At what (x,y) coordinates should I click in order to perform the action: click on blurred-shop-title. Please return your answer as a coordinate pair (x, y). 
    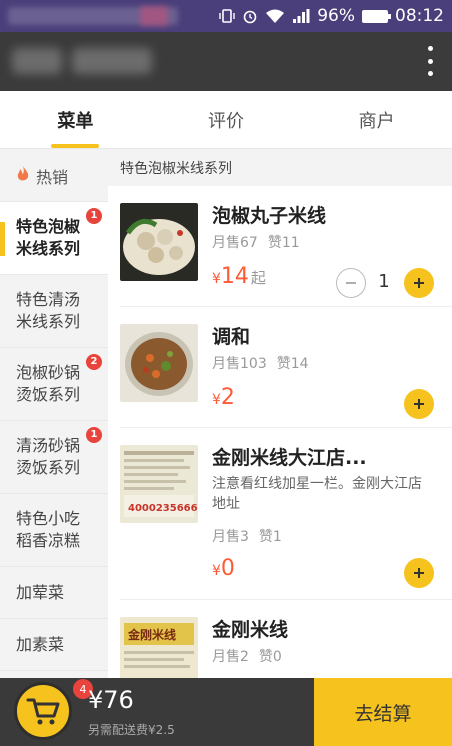
    Looking at the image, I should click on (112, 61).